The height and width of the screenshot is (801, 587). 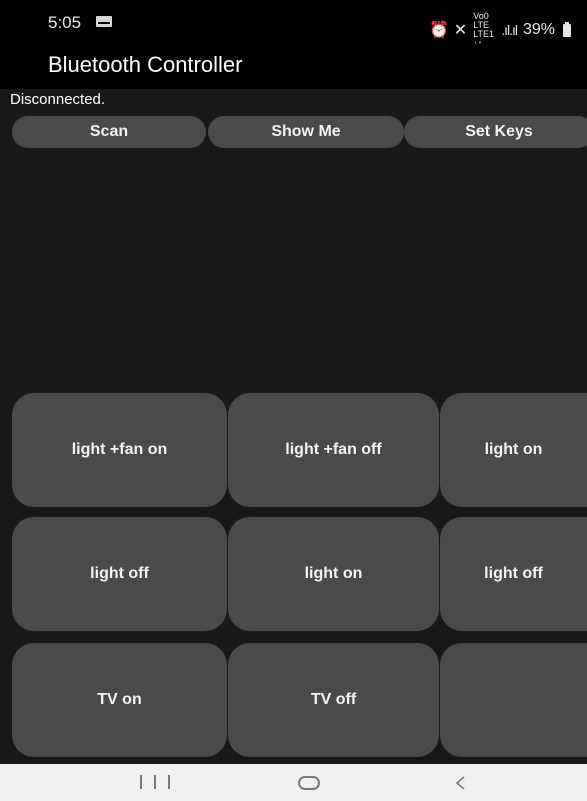 I want to click on key-button-1: light +fan on, so click(x=119, y=450).